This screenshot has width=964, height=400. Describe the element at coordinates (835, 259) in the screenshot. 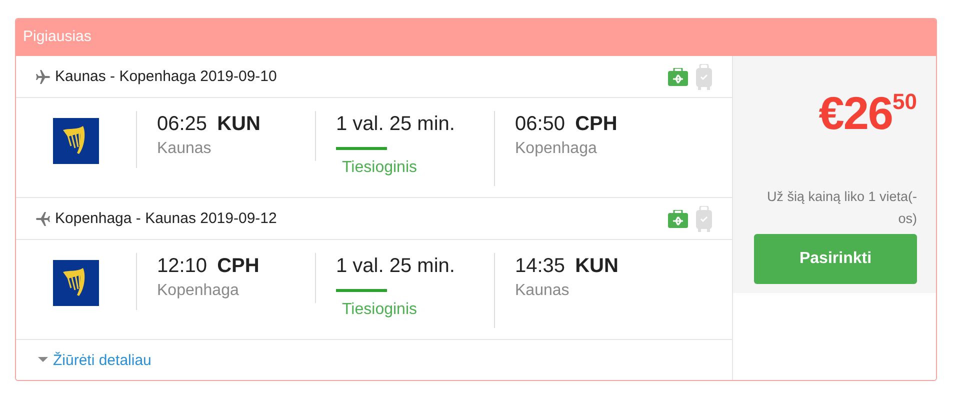

I see `select-button: Pasirinkti` at that location.